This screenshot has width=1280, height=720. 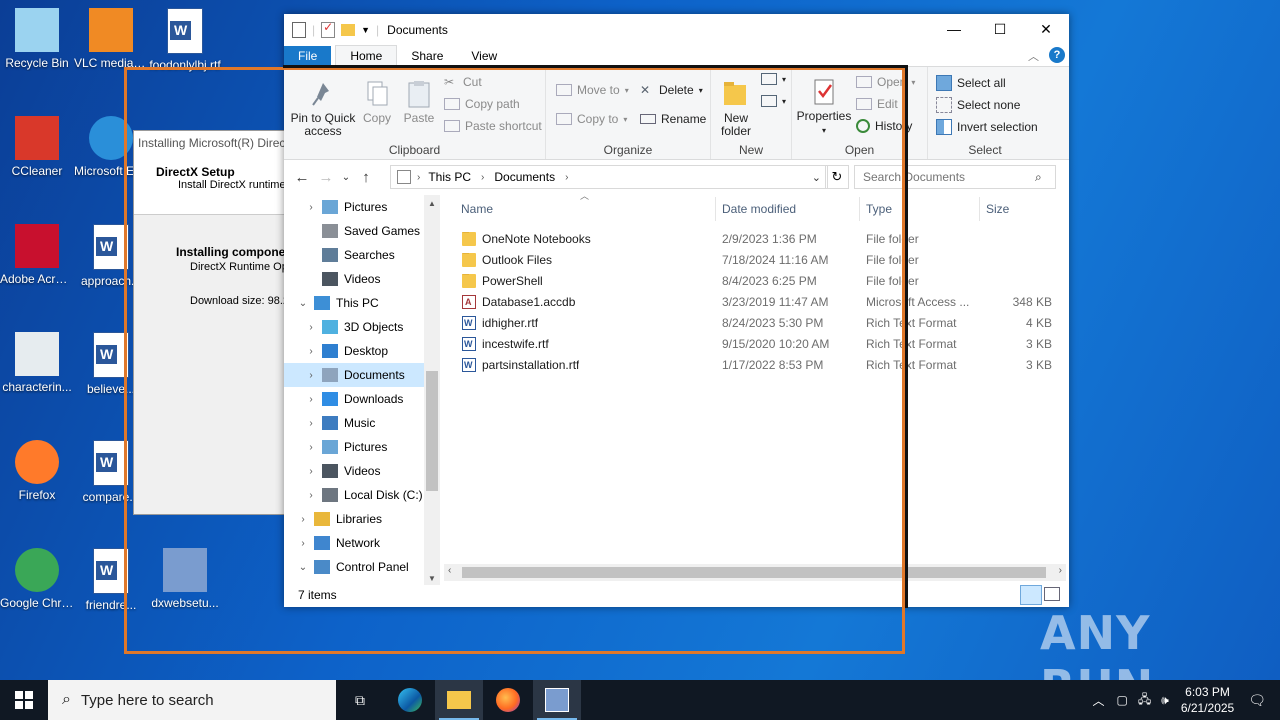 What do you see at coordinates (37, 471) in the screenshot?
I see `desktop-icon: Firefox` at bounding box center [37, 471].